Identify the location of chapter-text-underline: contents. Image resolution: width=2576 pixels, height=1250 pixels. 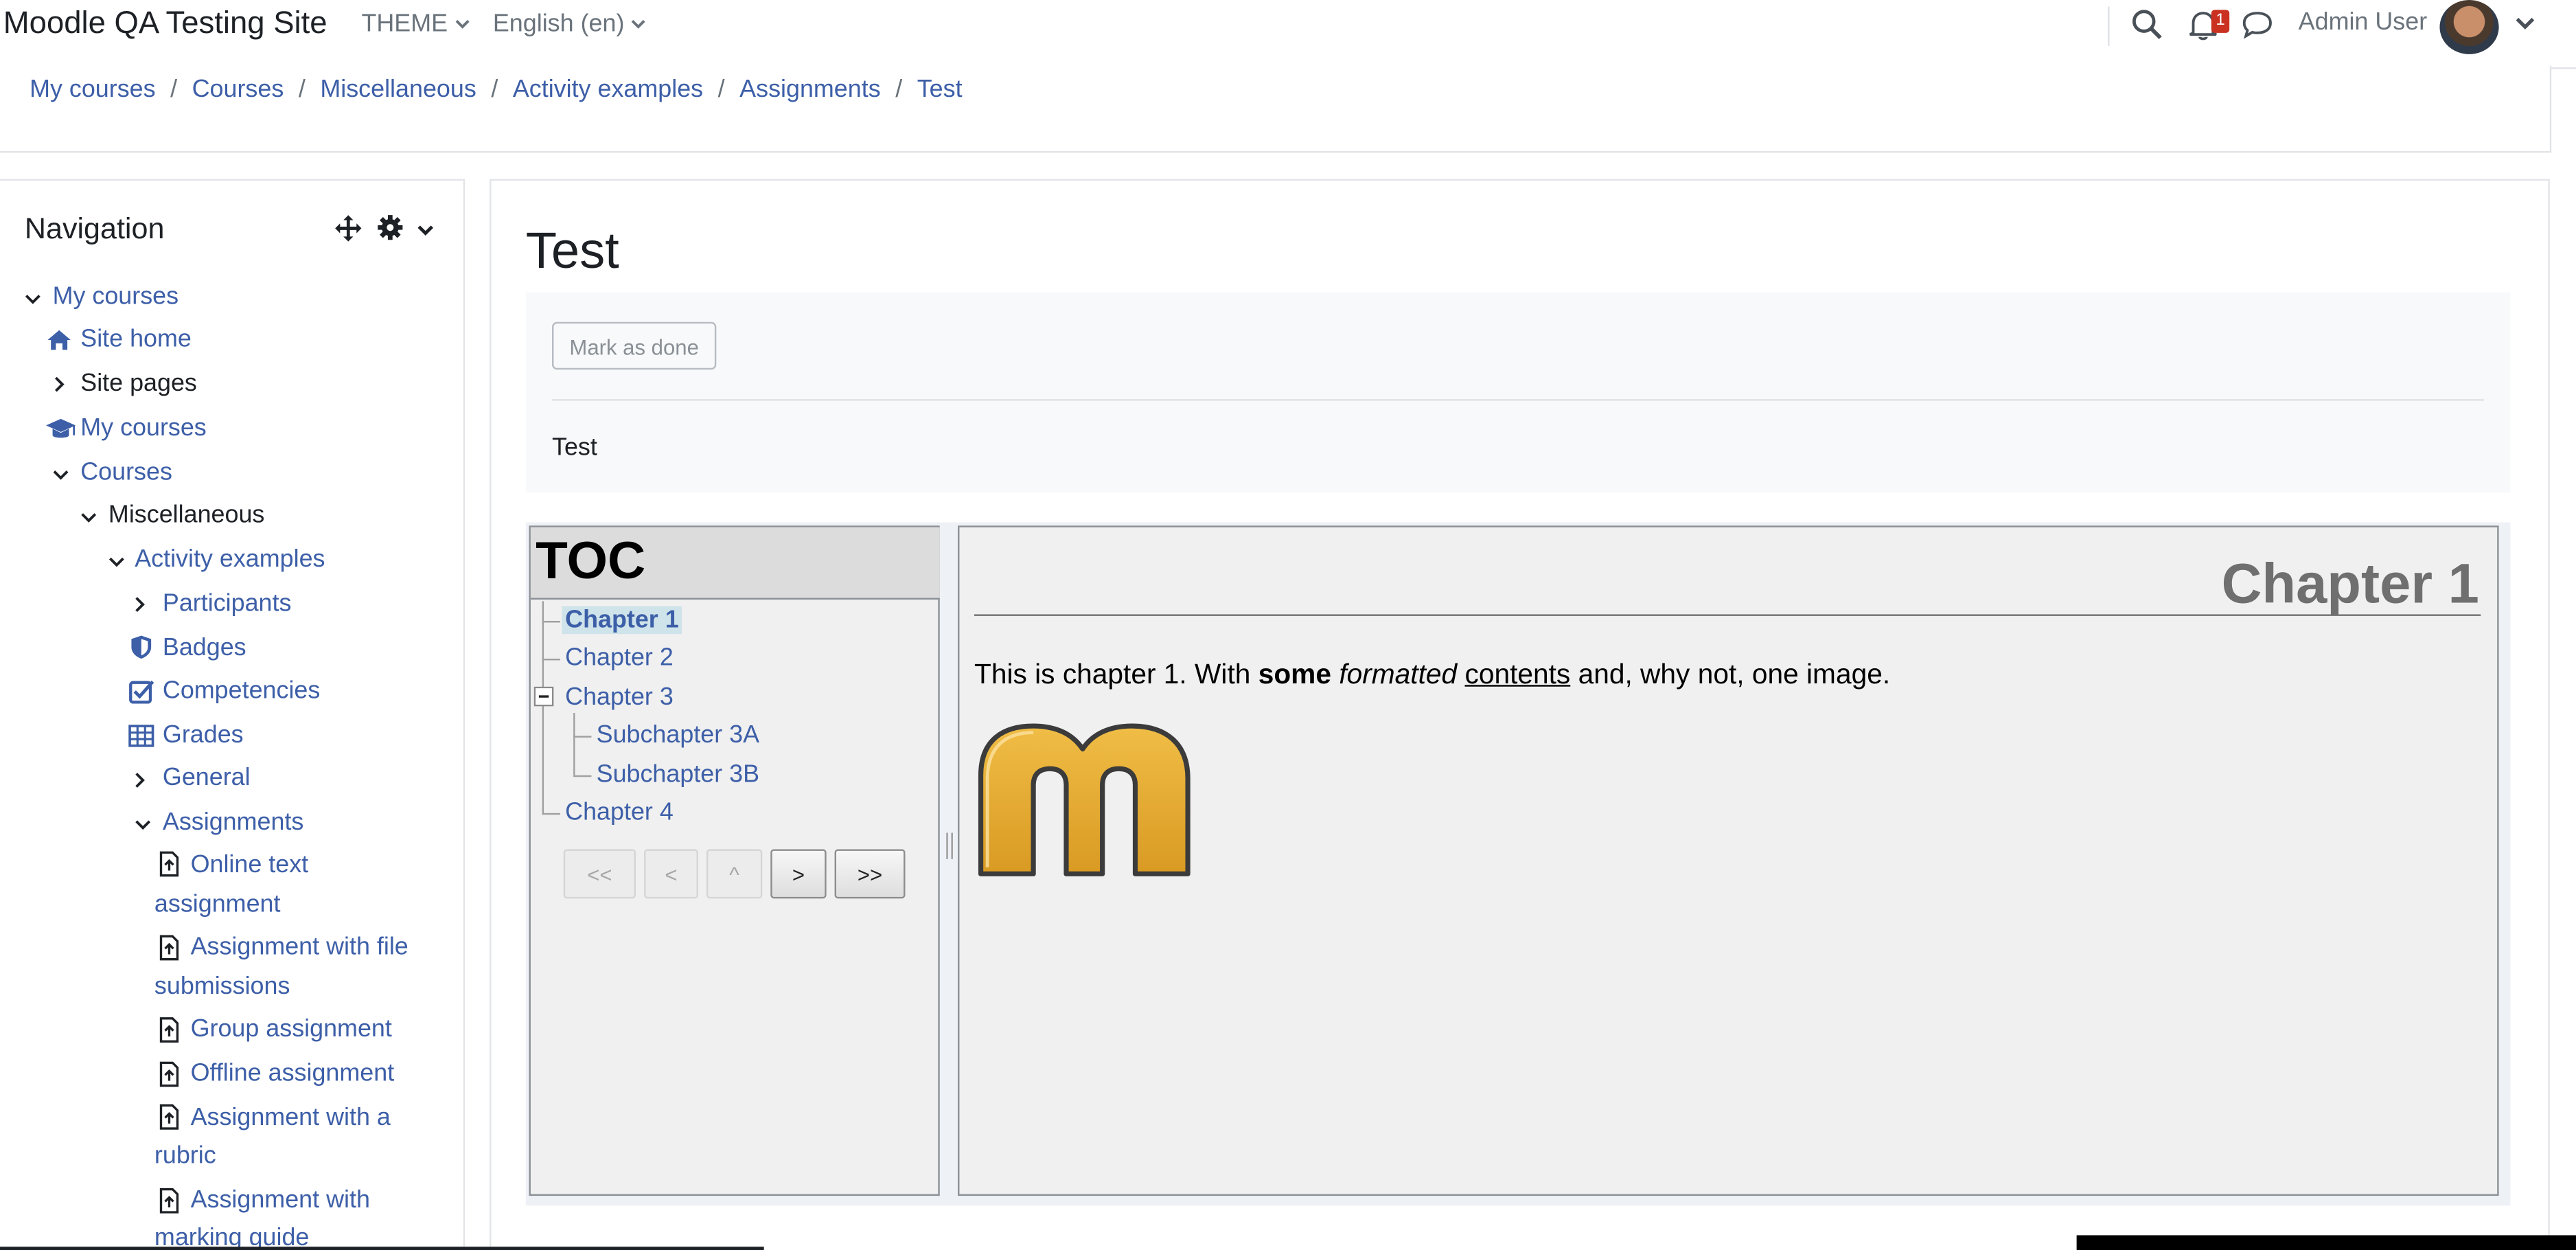
(1517, 674).